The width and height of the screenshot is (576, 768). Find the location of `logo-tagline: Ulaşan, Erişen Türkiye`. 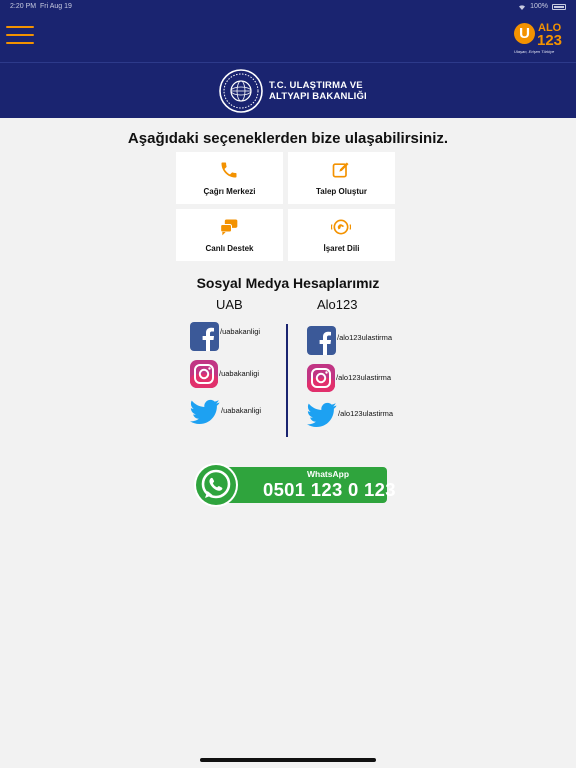

logo-tagline: Ulaşan, Erişen Türkiye is located at coordinates (534, 51).